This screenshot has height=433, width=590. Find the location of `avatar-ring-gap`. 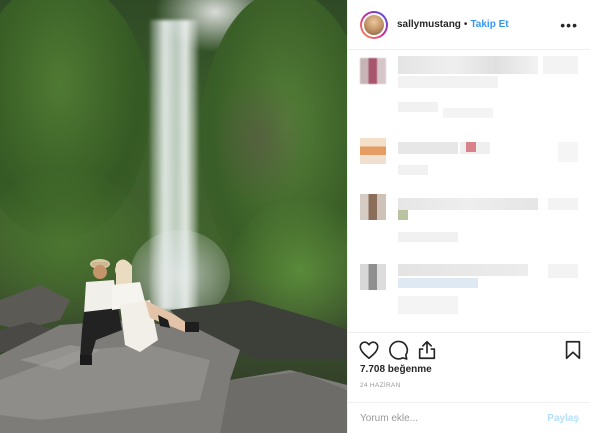

avatar-ring-gap is located at coordinates (374, 24).